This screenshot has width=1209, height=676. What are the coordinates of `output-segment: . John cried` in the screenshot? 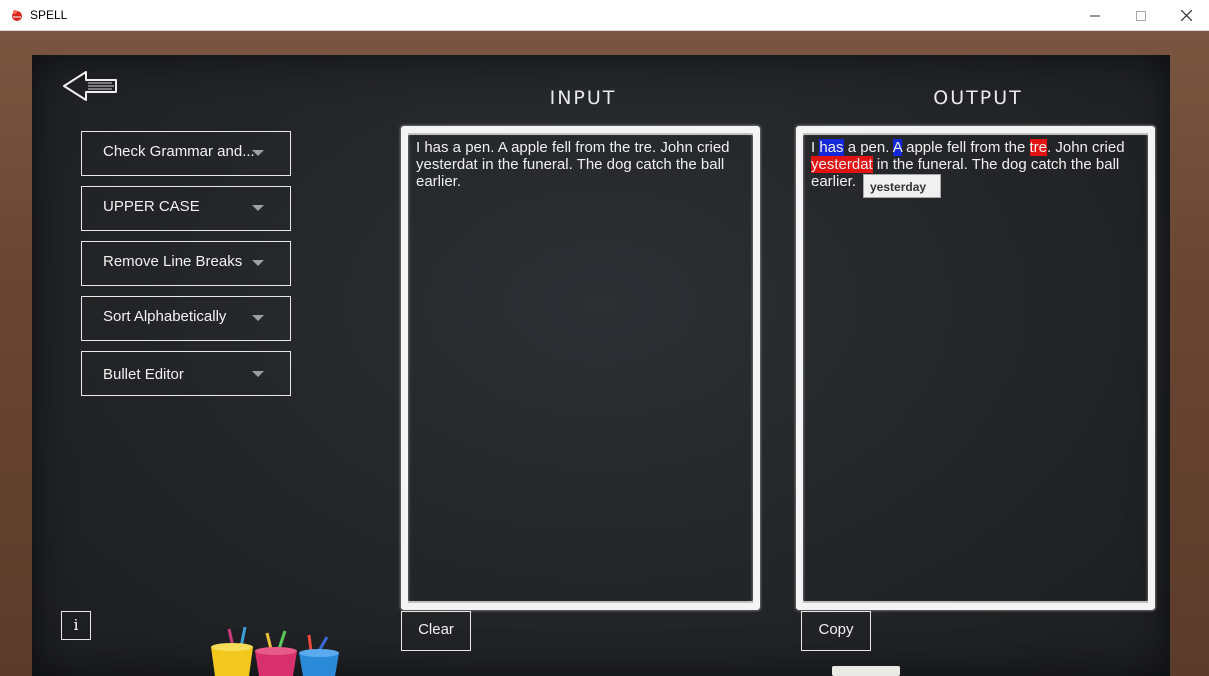 It's located at (1086, 147).